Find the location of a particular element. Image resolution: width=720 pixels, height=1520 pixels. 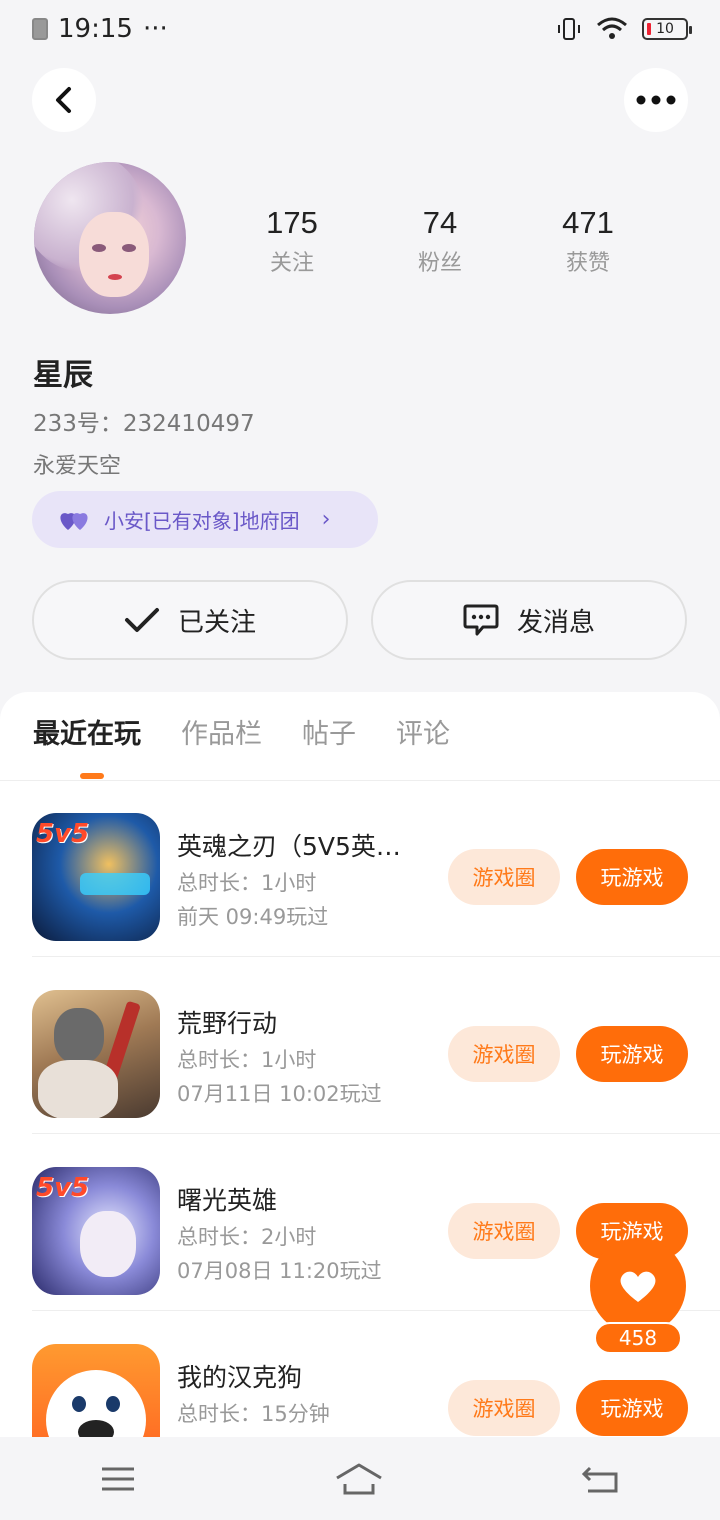

tab-bar: 最近在玩 作品栏 帖子 评论 is located at coordinates (241, 731).